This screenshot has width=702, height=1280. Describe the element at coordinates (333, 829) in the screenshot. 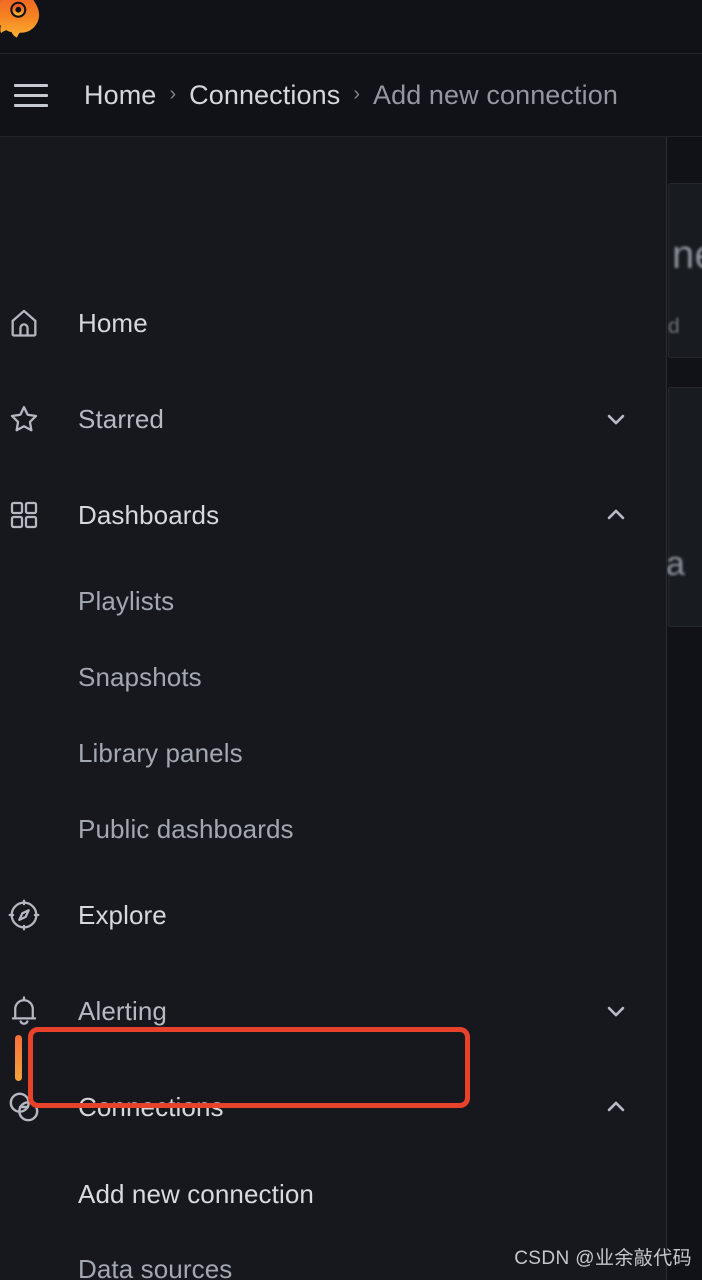

I see `sidebar-item-public-dashboards: Public dashboards` at that location.